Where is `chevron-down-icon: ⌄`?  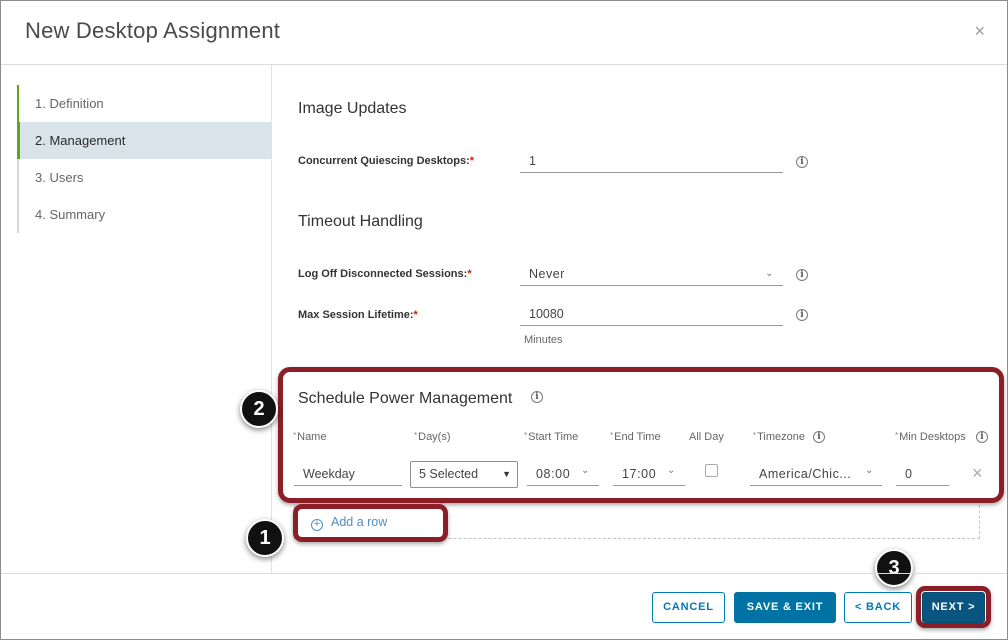 chevron-down-icon: ⌄ is located at coordinates (769, 273).